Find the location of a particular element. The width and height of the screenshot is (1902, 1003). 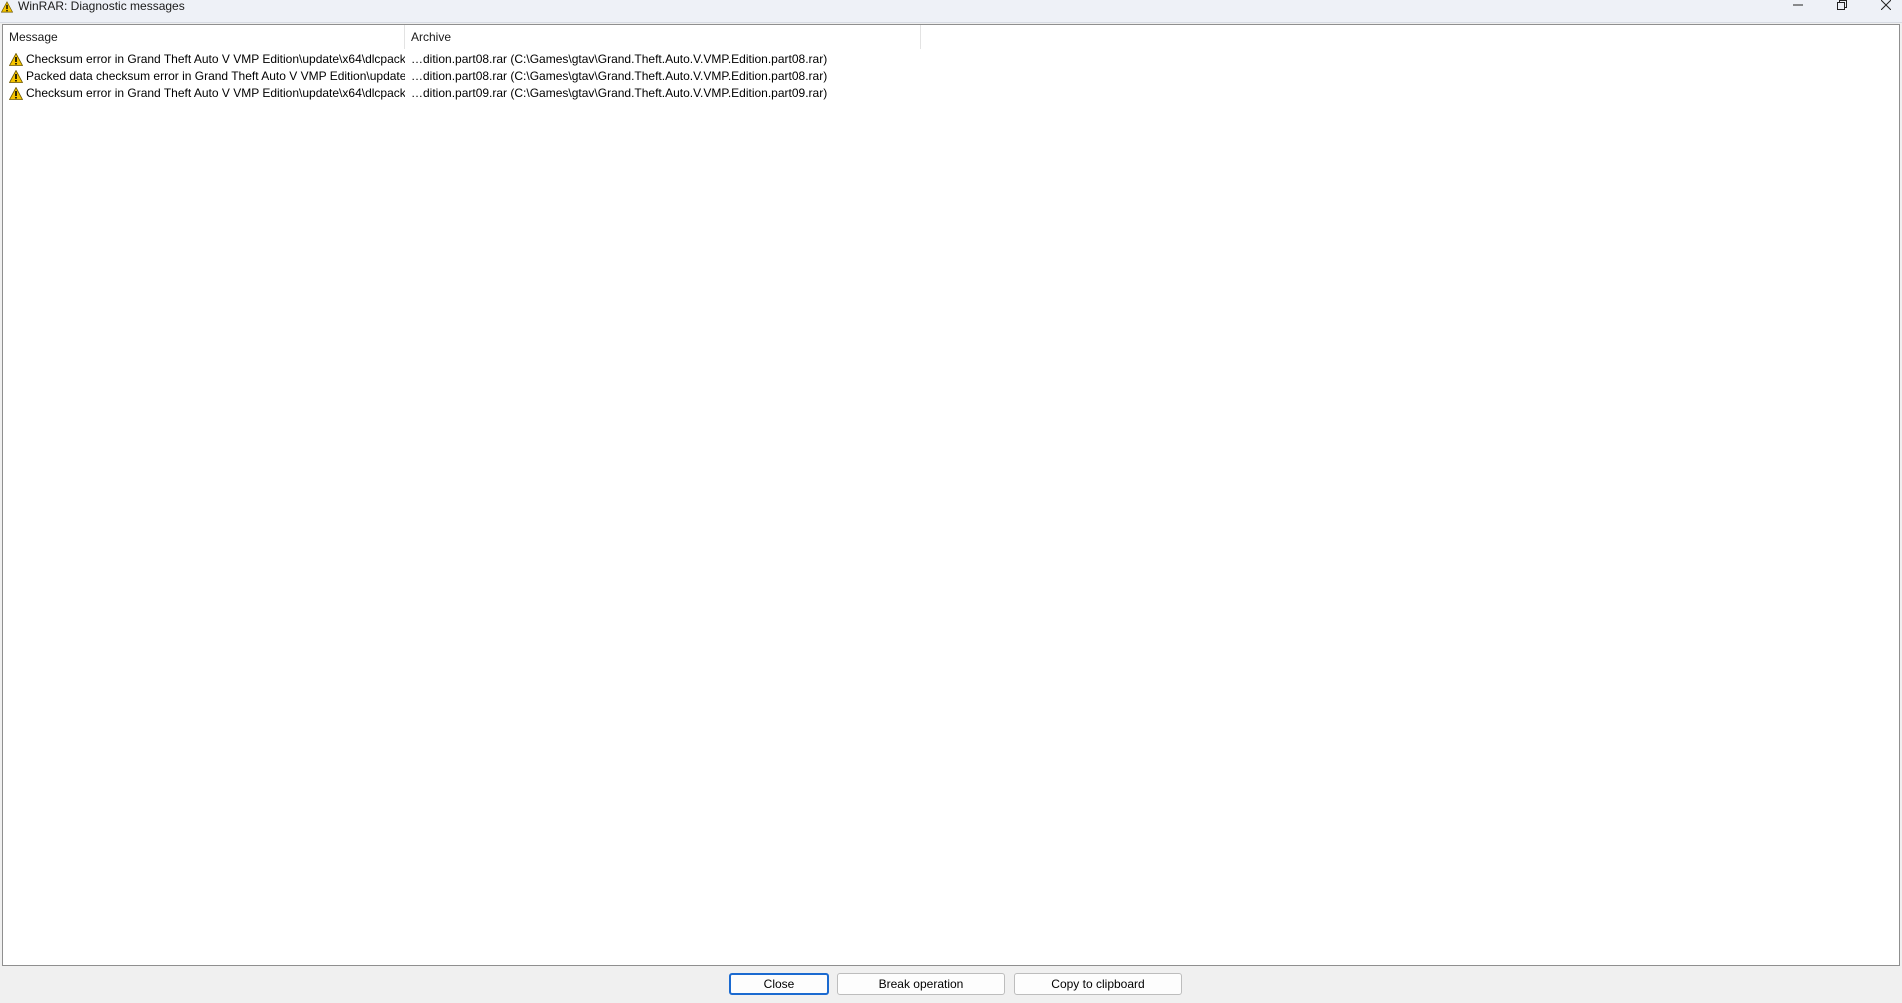

close-window-button is located at coordinates (1884, 5).